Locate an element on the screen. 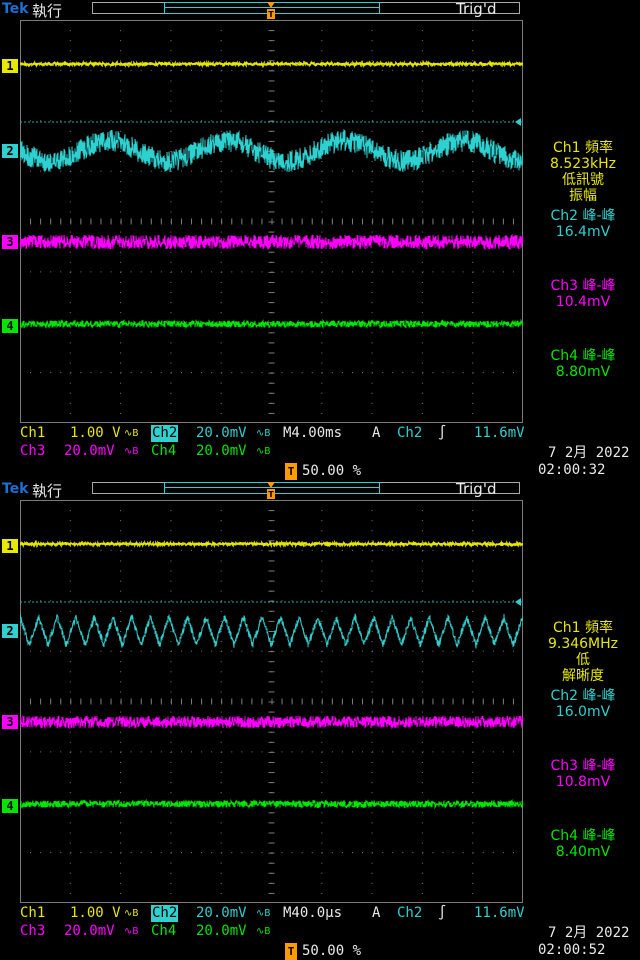 This screenshot has width=640, height=960. ch2-measure-value: 16.4mV is located at coordinates (583, 232).